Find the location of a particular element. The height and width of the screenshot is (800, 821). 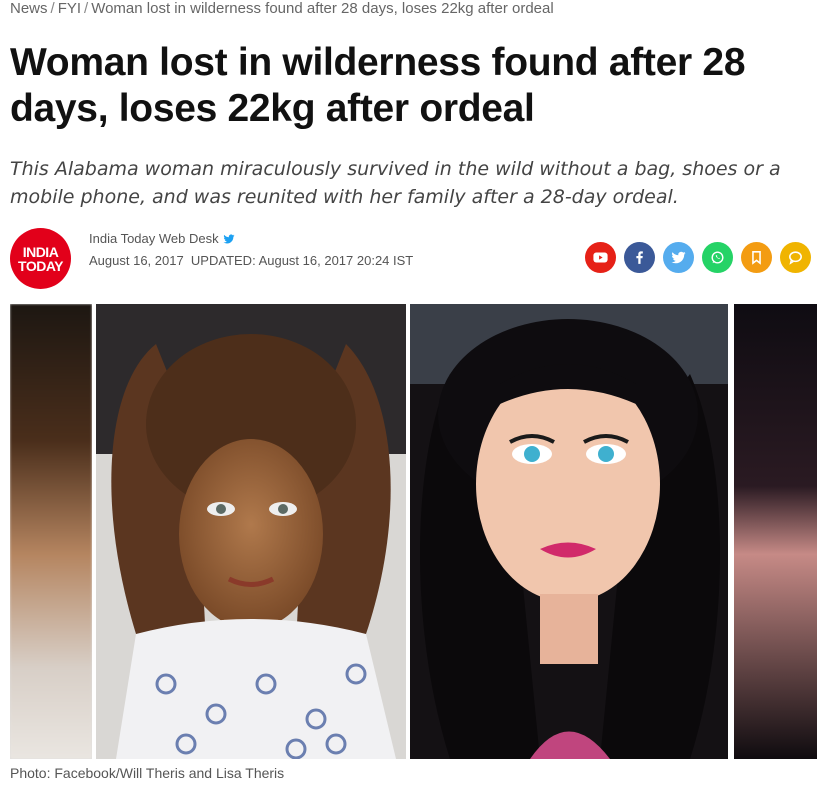

whatsapp-share-button is located at coordinates (717, 257).